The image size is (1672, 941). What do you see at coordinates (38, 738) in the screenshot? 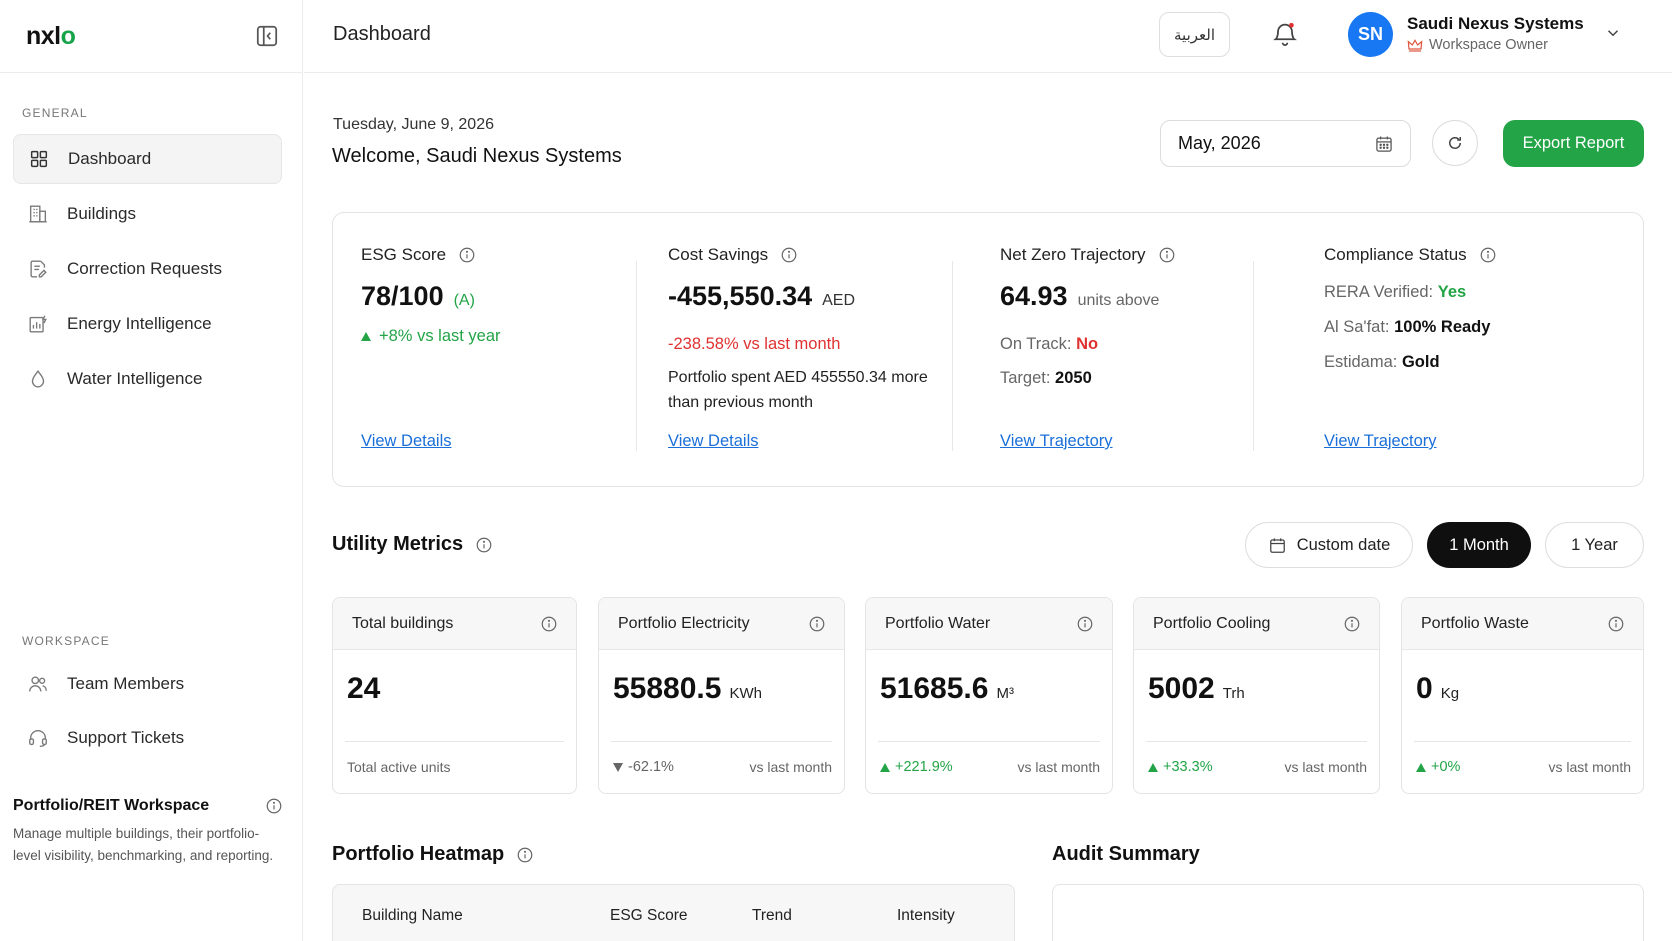
I see `headset-icon` at bounding box center [38, 738].